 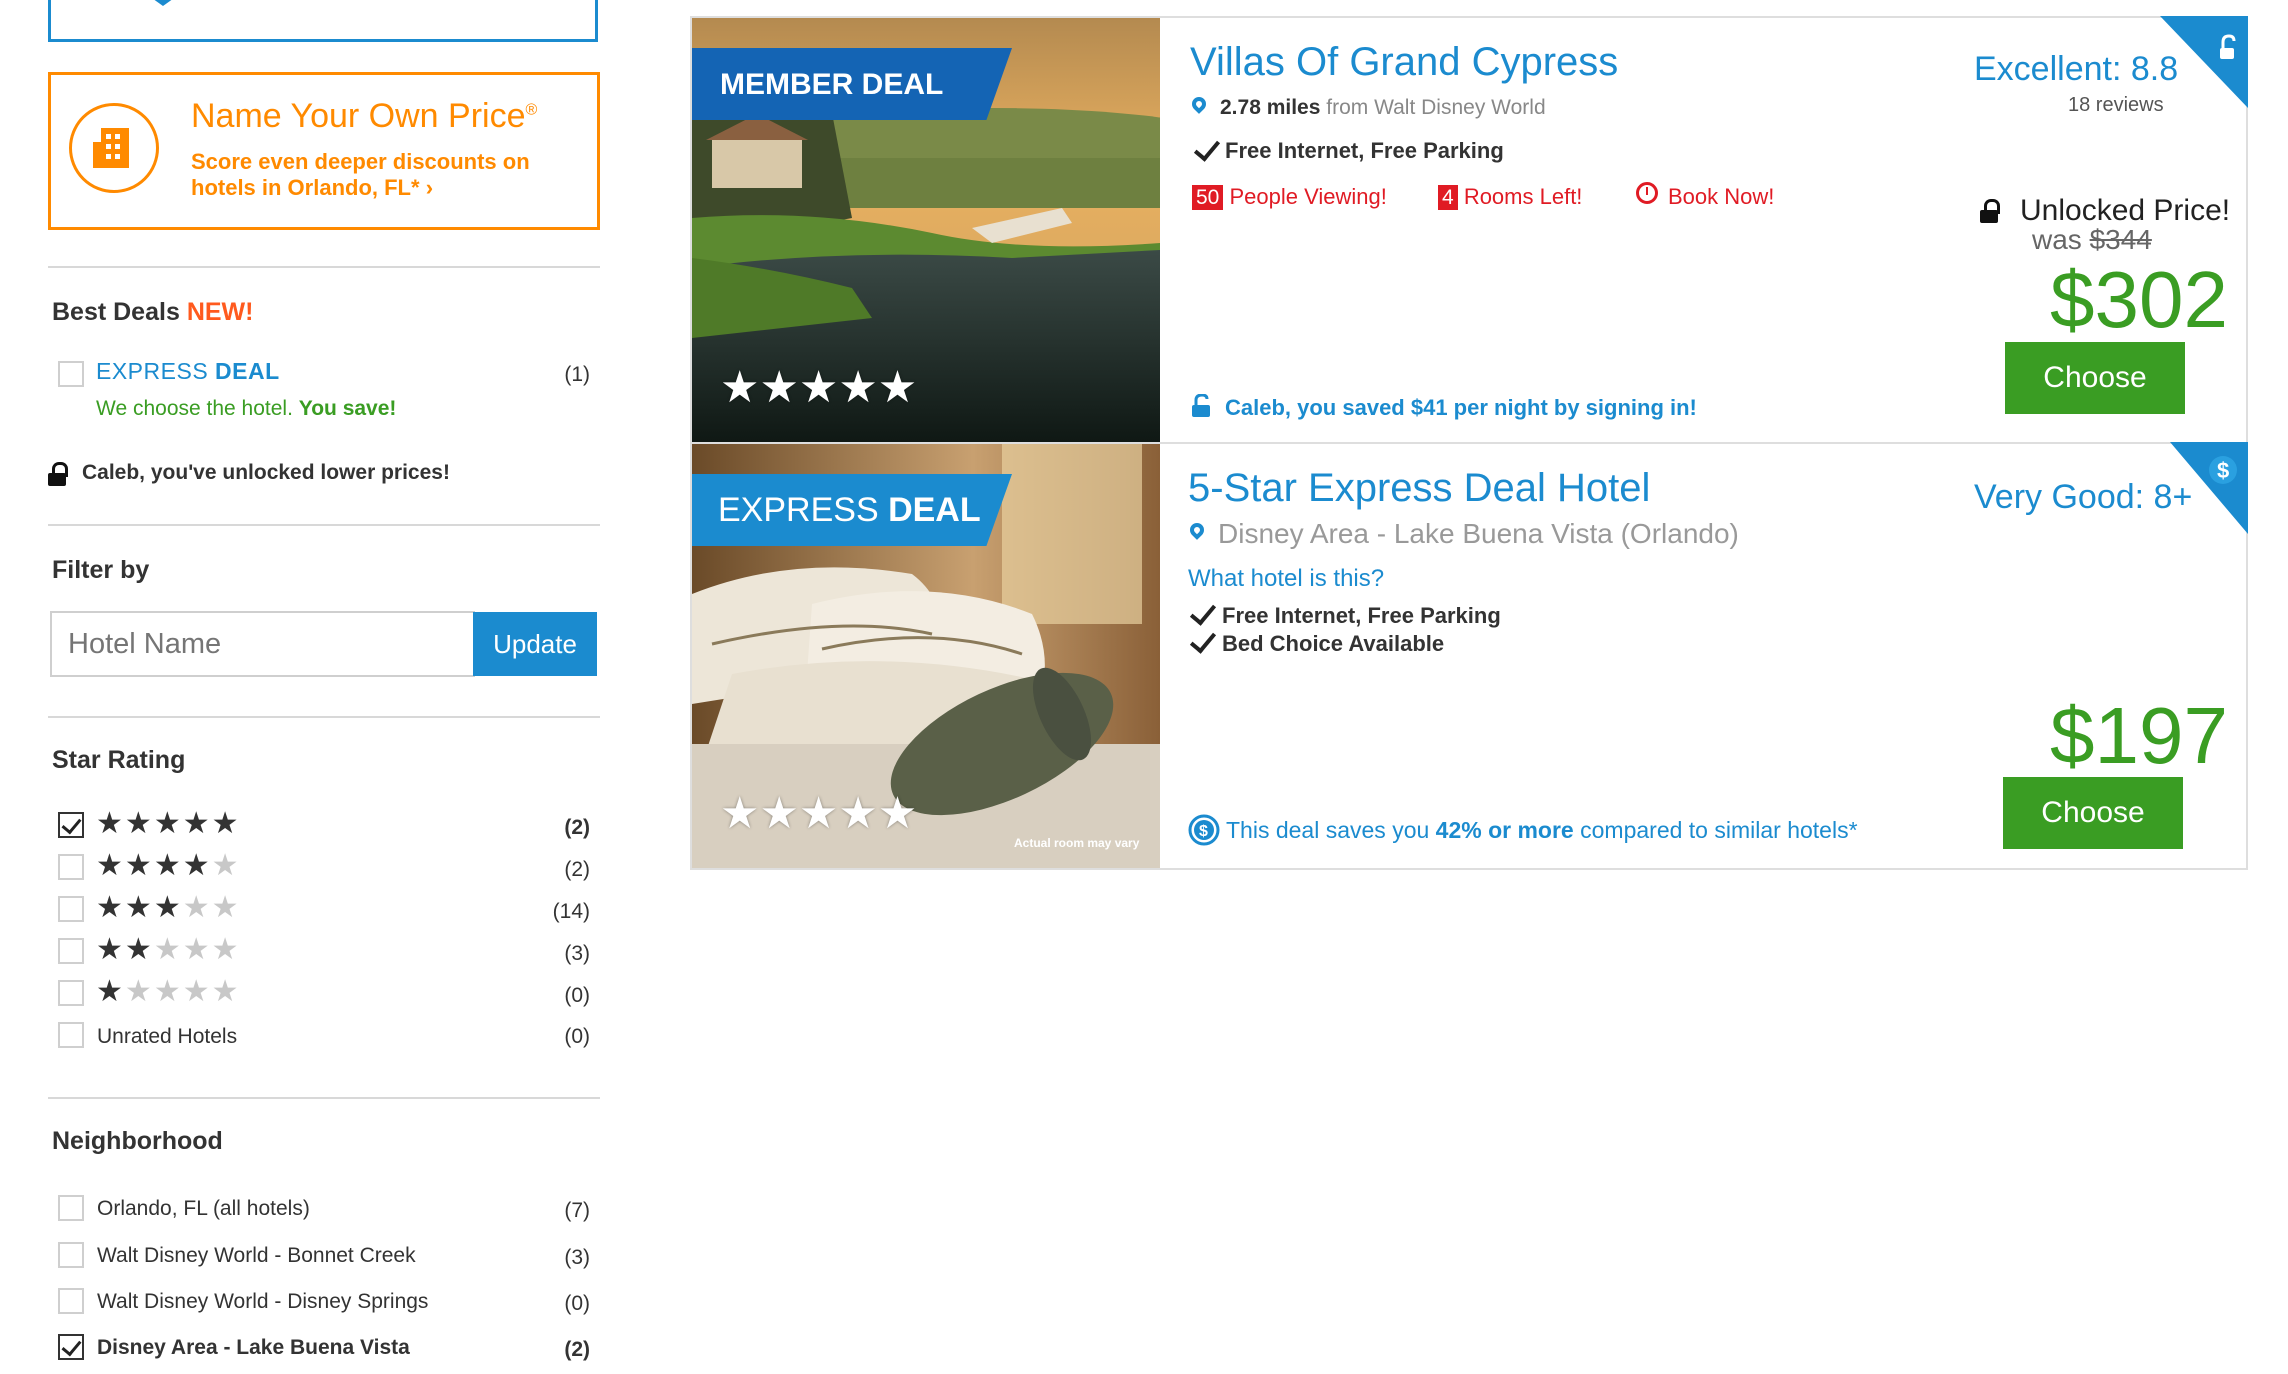 I want to click on neighborhood-heading: Neighborhood, so click(x=137, y=1141).